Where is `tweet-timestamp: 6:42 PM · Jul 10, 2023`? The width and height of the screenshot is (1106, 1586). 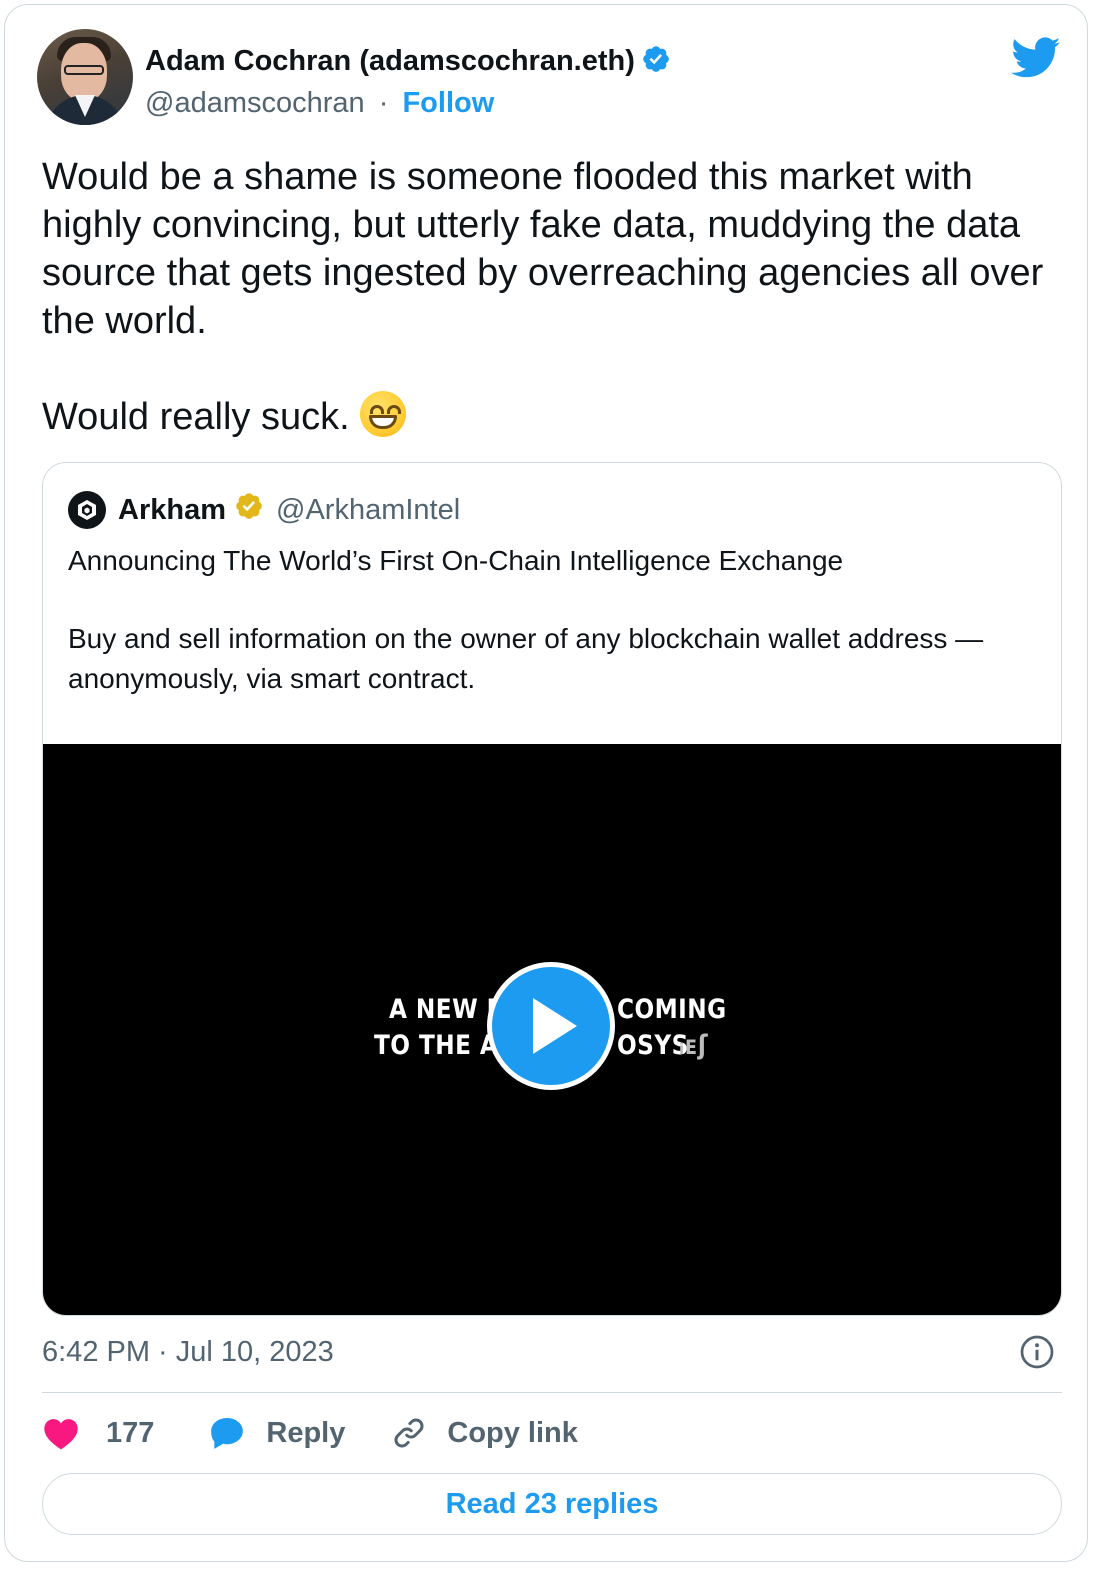
tweet-timestamp: 6:42 PM · Jul 10, 2023 is located at coordinates (188, 1352).